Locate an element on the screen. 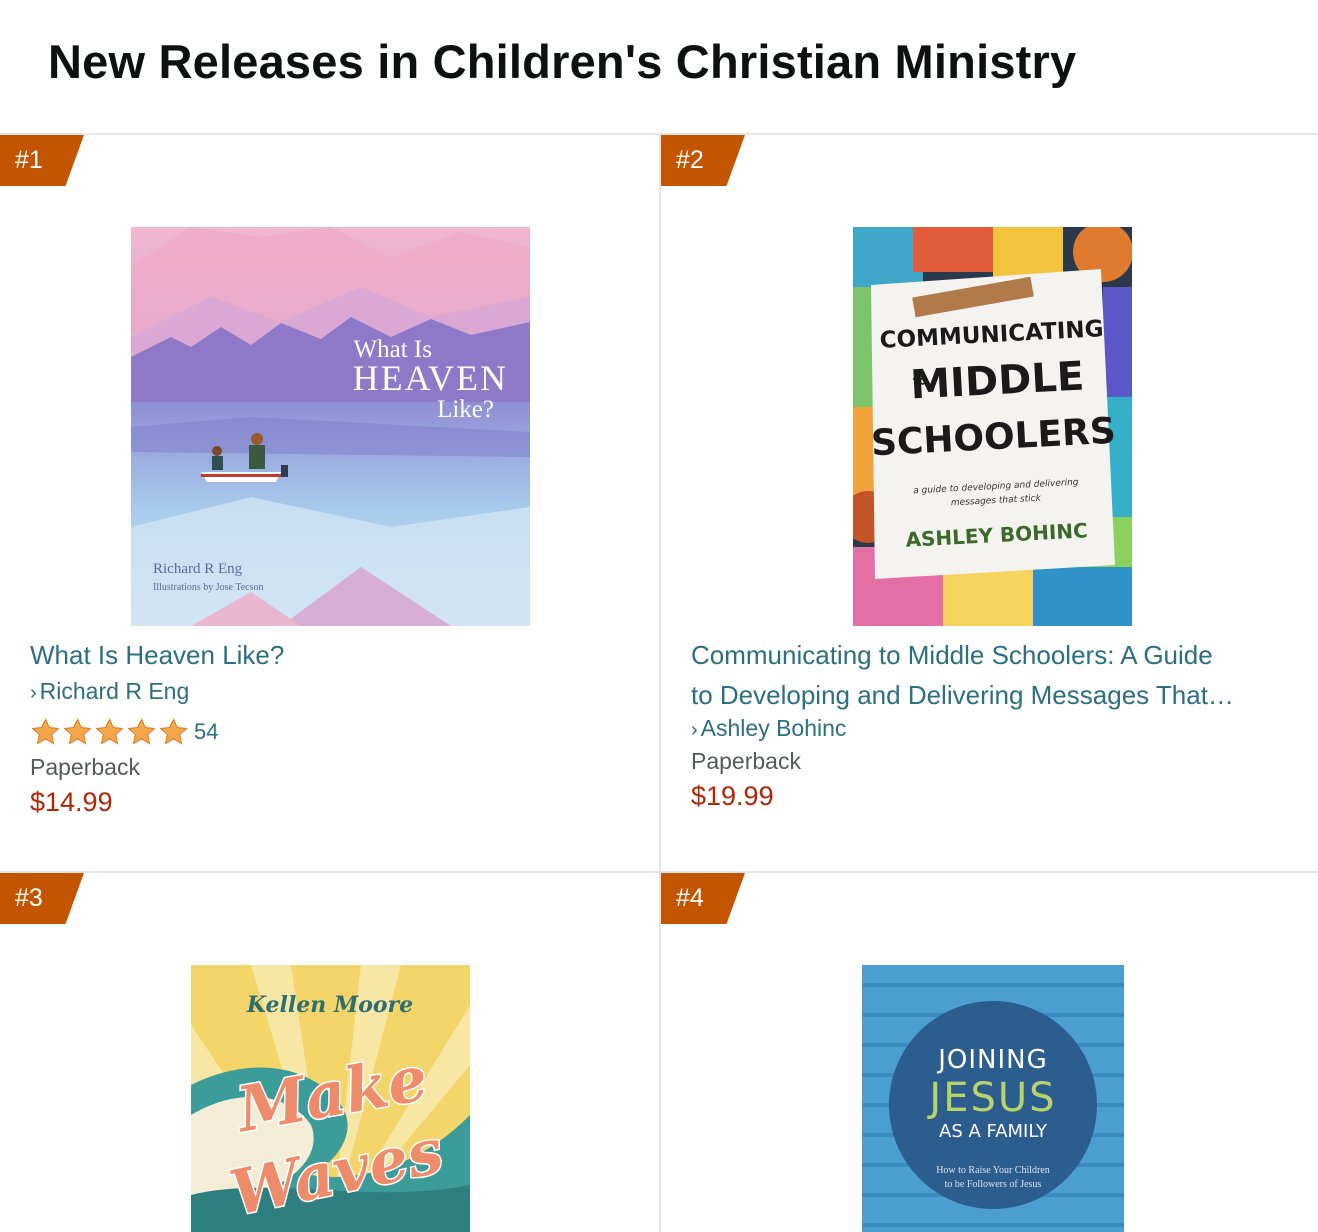  cover-title-line2: HEAVEN is located at coordinates (430, 378).